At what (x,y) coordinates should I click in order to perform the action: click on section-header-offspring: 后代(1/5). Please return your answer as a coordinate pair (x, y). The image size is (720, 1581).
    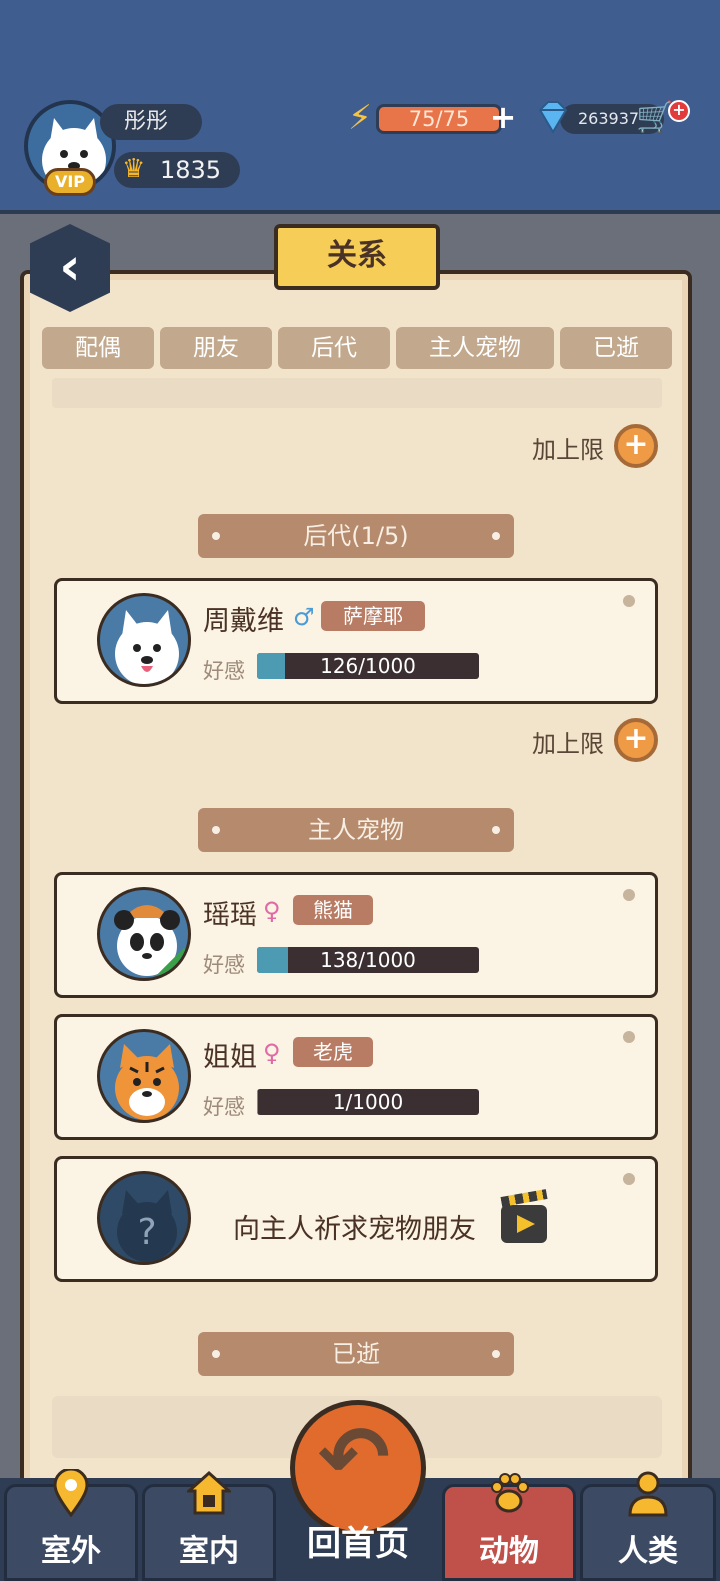
    Looking at the image, I should click on (356, 536).